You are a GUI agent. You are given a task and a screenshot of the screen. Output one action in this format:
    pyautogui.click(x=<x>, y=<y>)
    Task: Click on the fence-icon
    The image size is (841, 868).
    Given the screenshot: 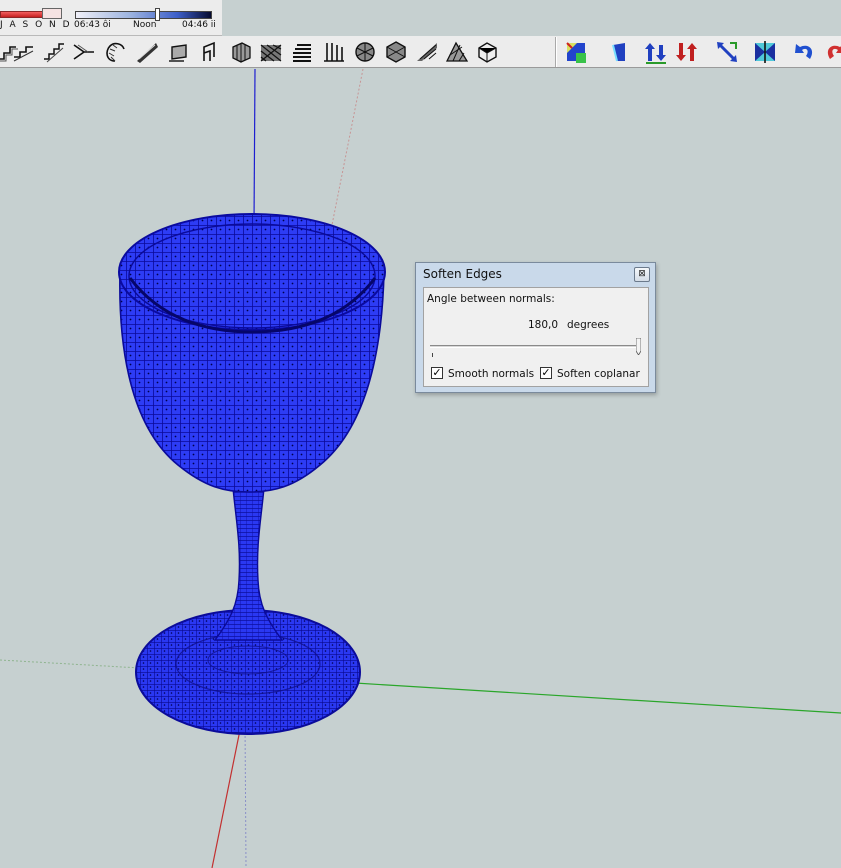 What is the action you would take?
    pyautogui.click(x=334, y=52)
    